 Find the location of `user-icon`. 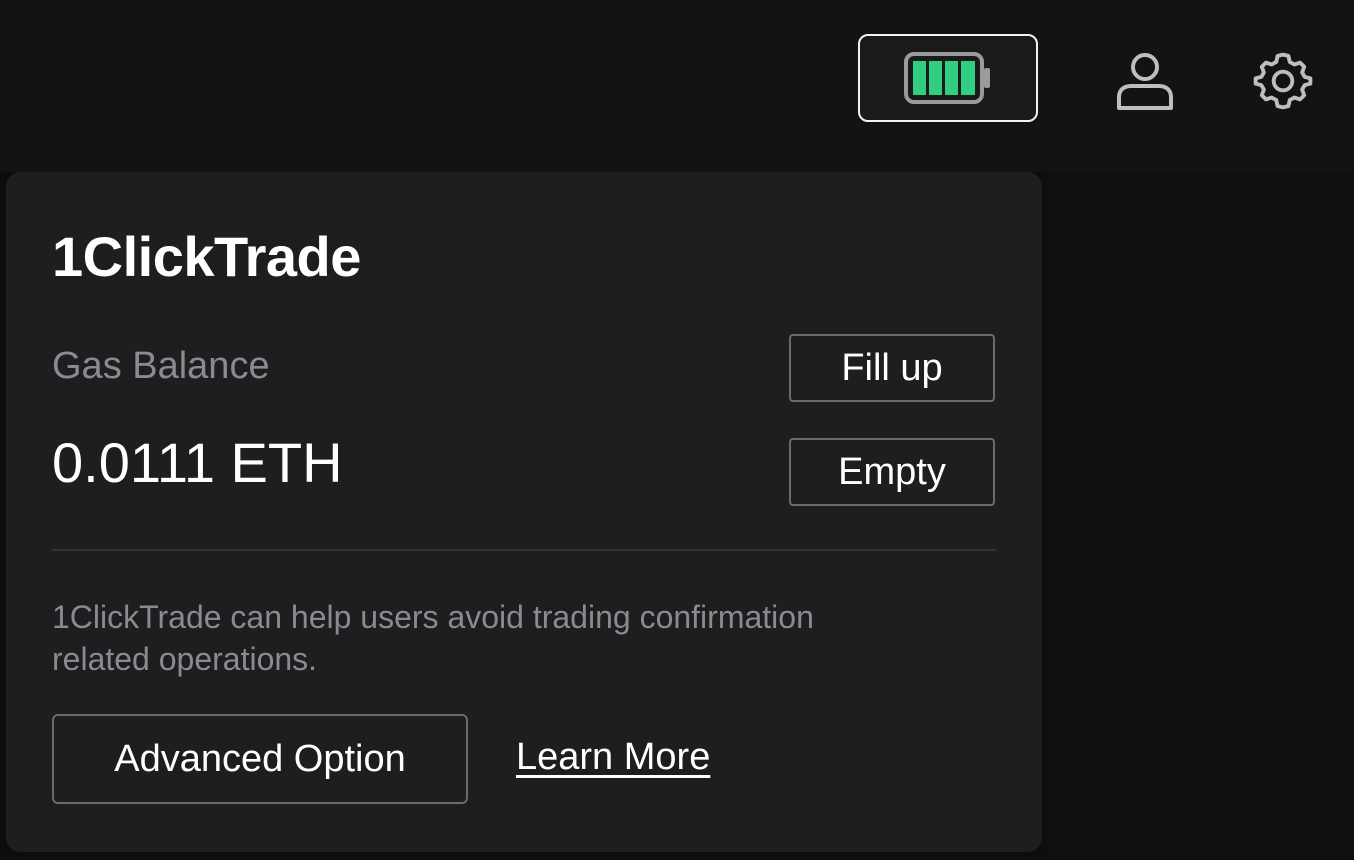

user-icon is located at coordinates (1145, 81).